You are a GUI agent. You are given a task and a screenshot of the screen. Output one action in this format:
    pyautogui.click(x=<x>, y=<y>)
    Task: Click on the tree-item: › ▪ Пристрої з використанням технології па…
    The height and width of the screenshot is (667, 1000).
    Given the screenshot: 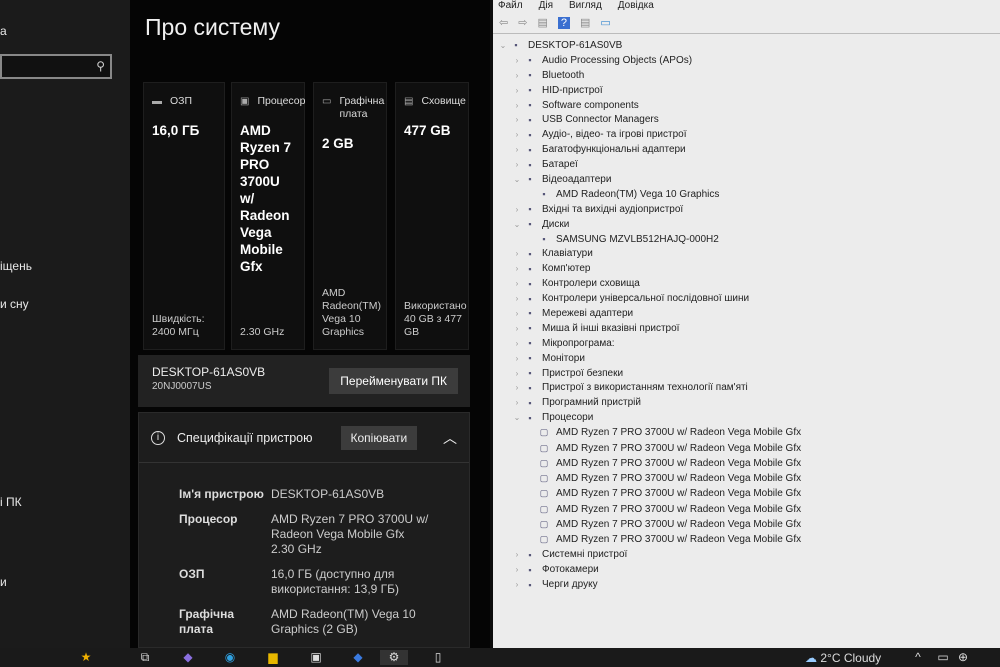 What is the action you would take?
    pyautogui.click(x=746, y=387)
    